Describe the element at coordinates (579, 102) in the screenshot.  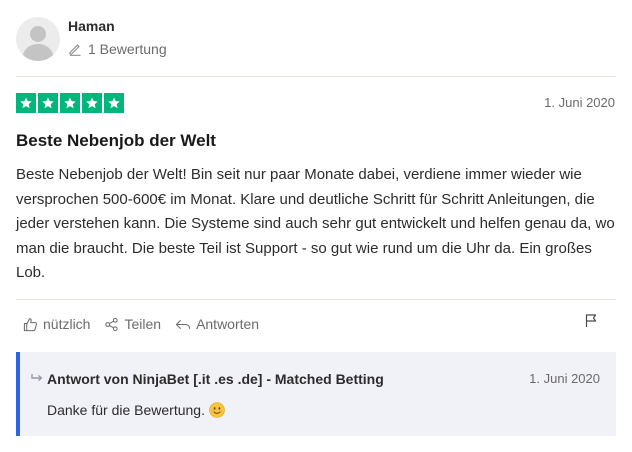
I see `review-date: 1. Juni 2020` at that location.